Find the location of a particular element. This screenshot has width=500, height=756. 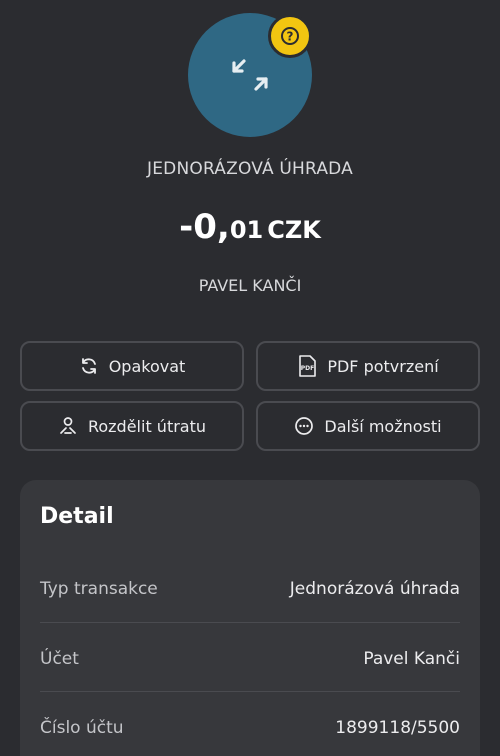

transaction-amount: -0,01 CZK is located at coordinates (250, 227).